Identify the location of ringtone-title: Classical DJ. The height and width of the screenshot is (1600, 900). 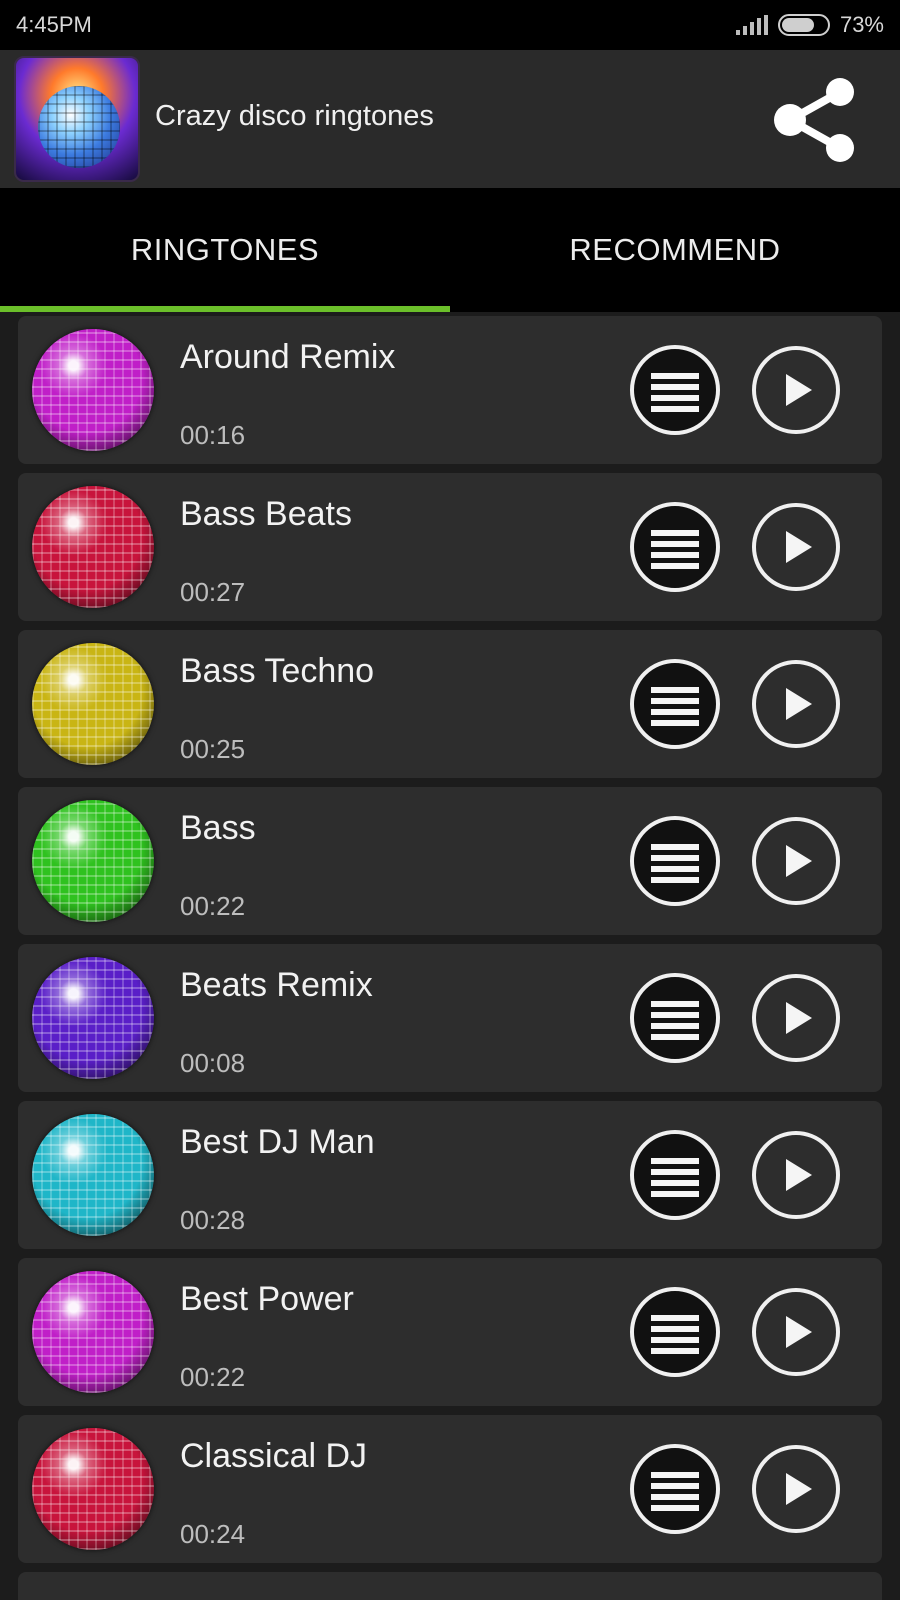
(274, 1456).